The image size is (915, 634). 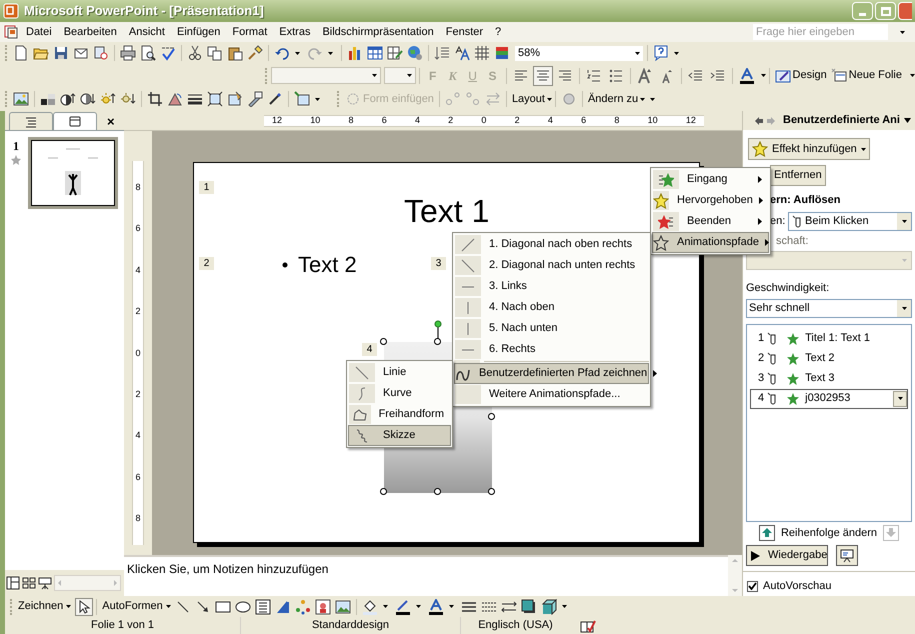 What do you see at coordinates (841, 120) in the screenshot?
I see `task-pane-title: Benutzerdefinierte Ani` at bounding box center [841, 120].